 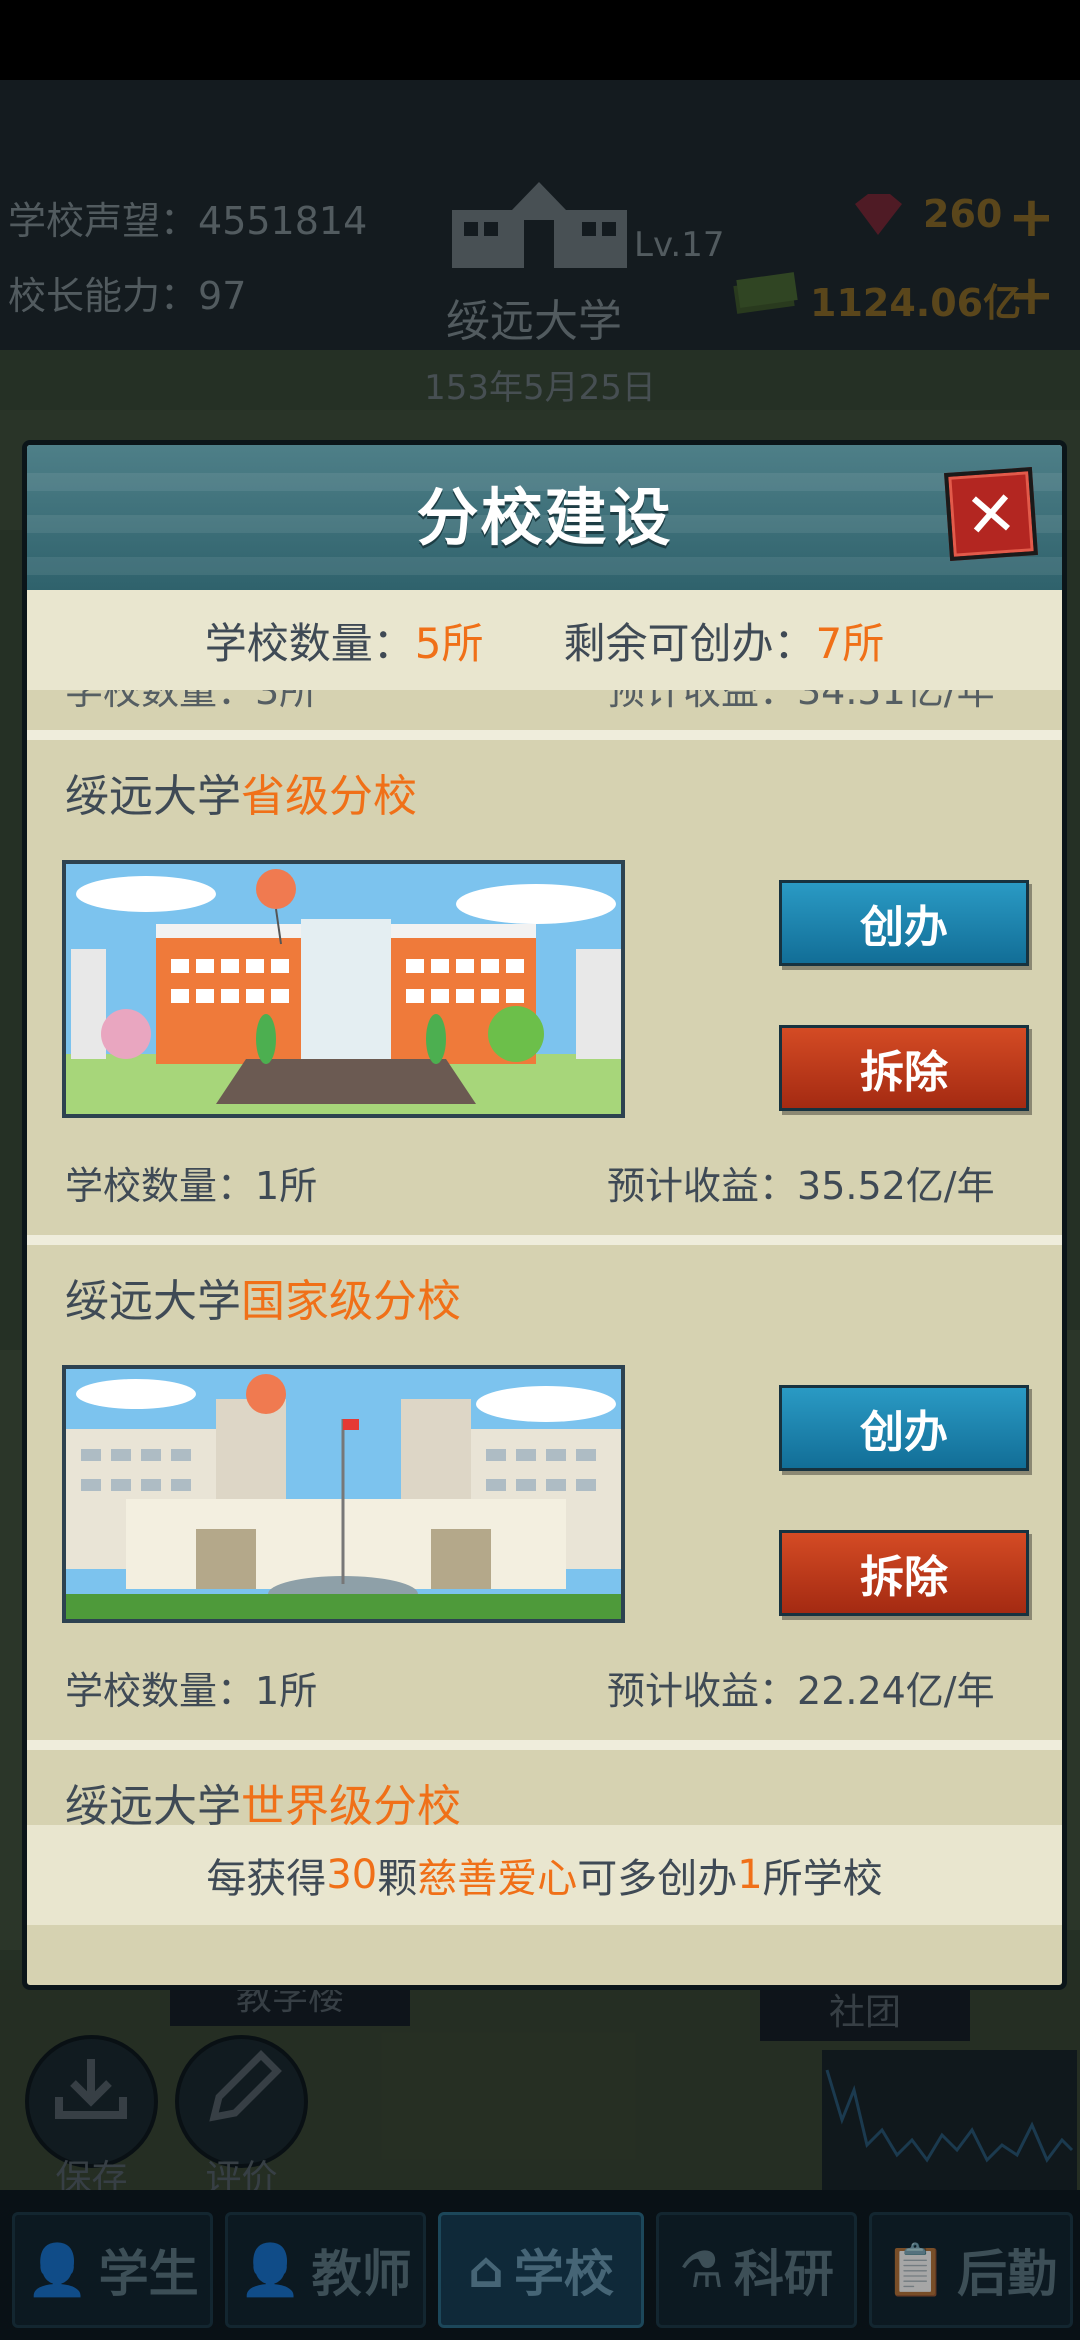 I want to click on hint-text: 每获得, so click(x=266, y=1879).